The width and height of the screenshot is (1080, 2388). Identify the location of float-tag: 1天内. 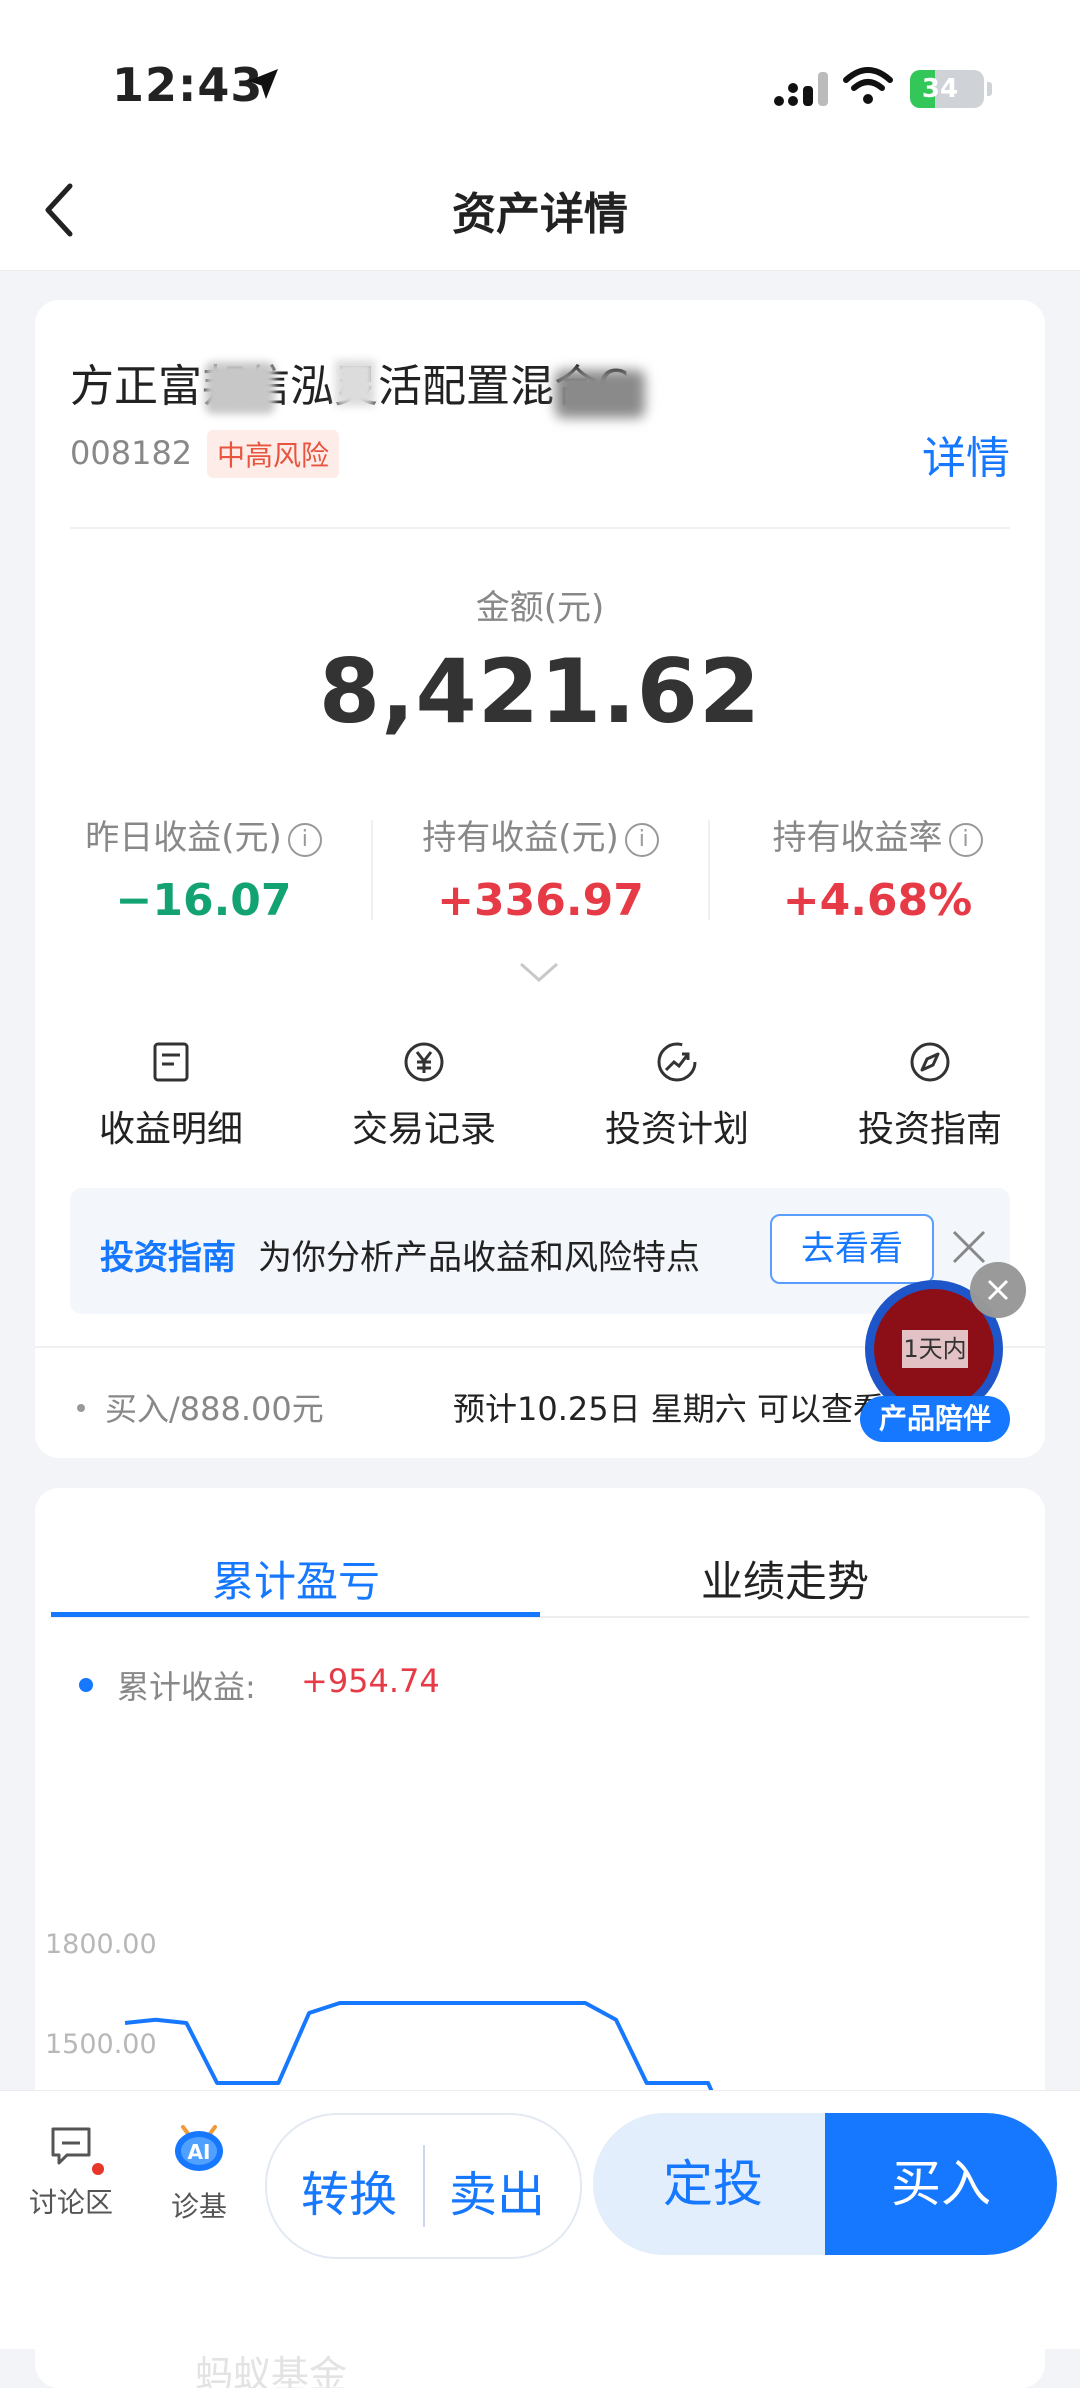
(935, 1349).